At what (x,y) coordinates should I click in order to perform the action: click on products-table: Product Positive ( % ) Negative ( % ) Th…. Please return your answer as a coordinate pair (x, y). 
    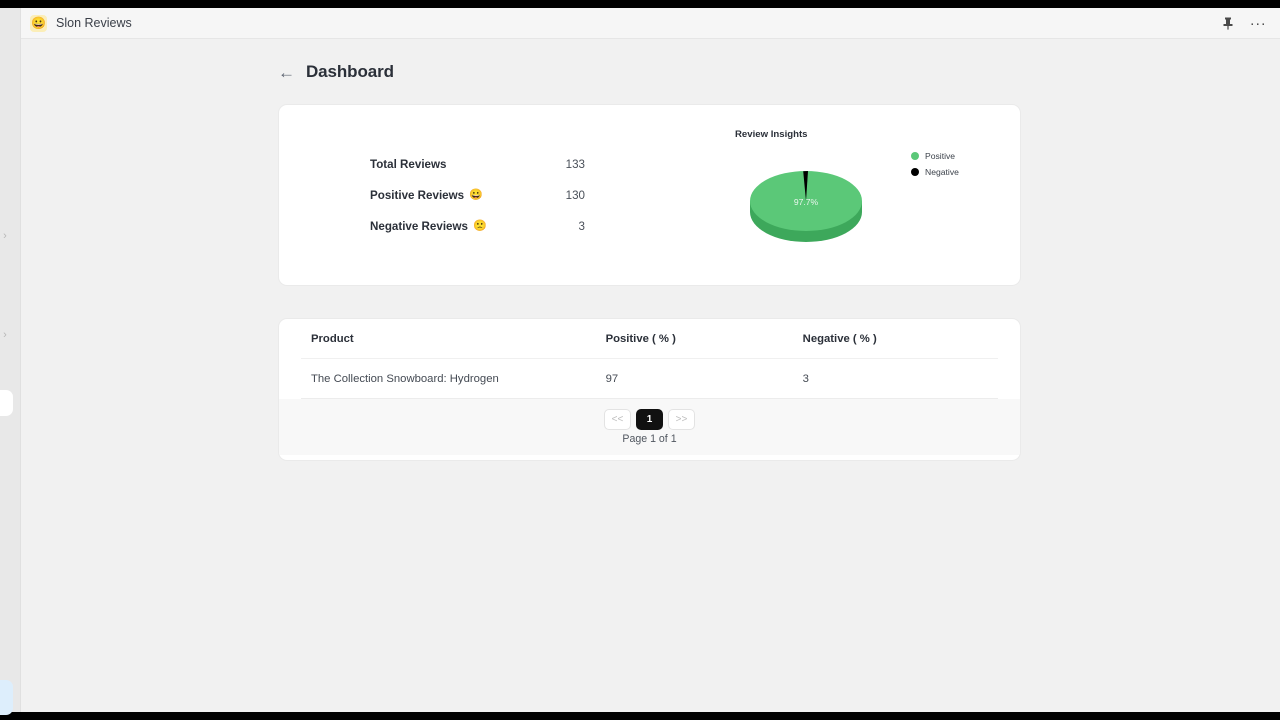
    Looking at the image, I should click on (649, 359).